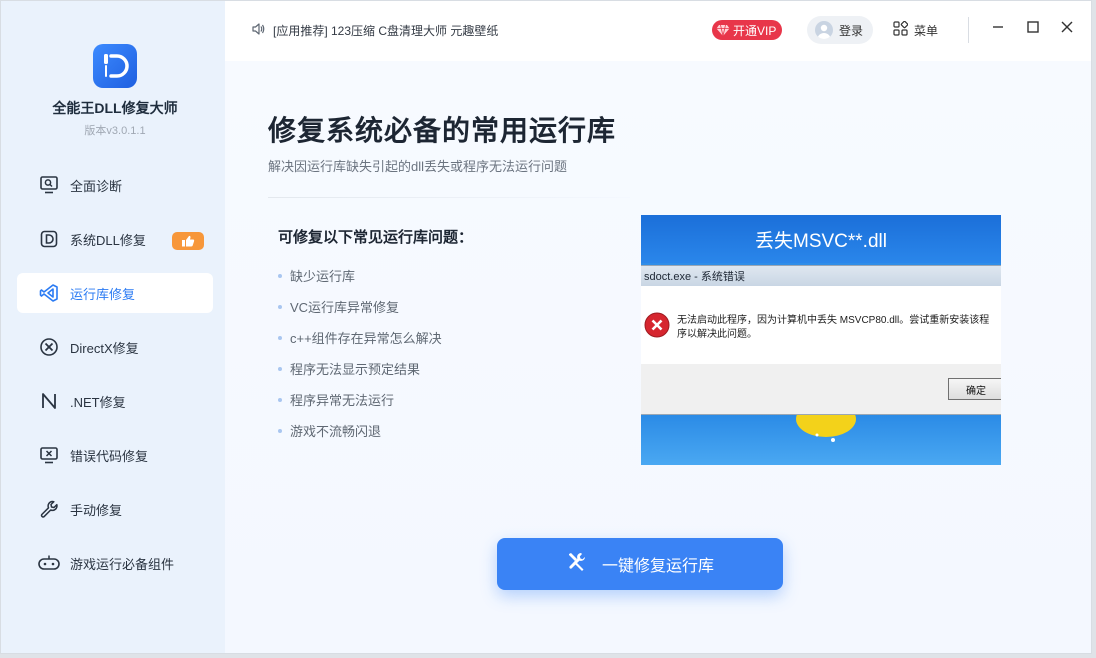  What do you see at coordinates (821, 276) in the screenshot?
I see `example-dialog-title: sdoct.exe - 系统错误` at bounding box center [821, 276].